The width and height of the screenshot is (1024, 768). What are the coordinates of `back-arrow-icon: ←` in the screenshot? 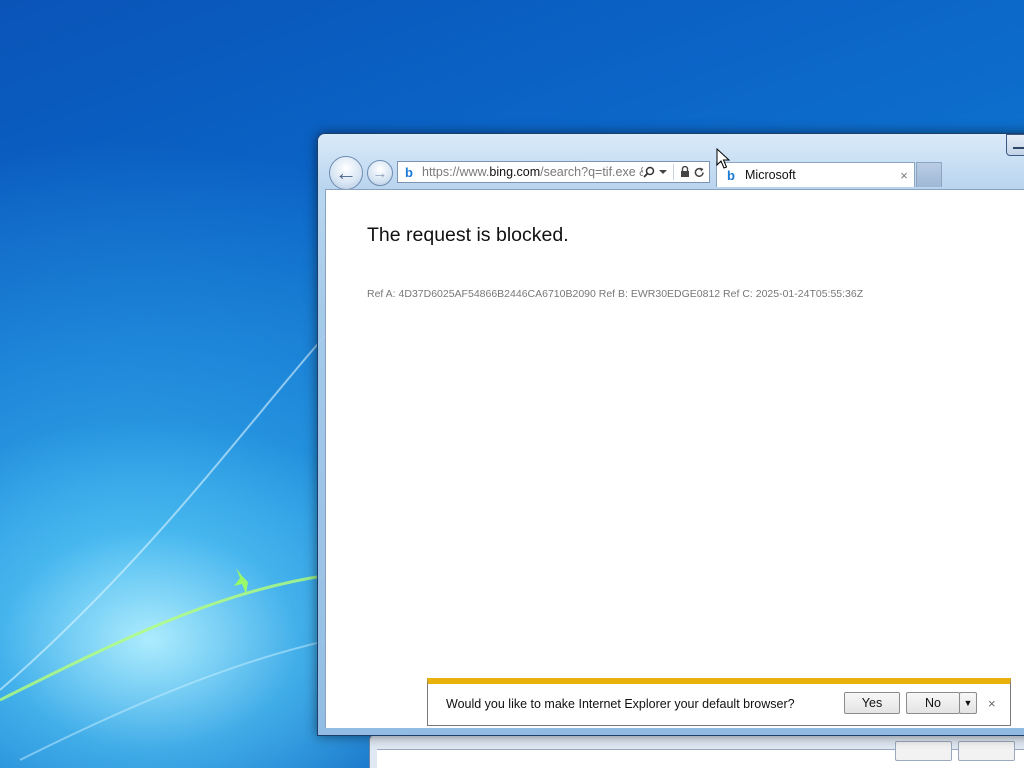 It's located at (346, 172).